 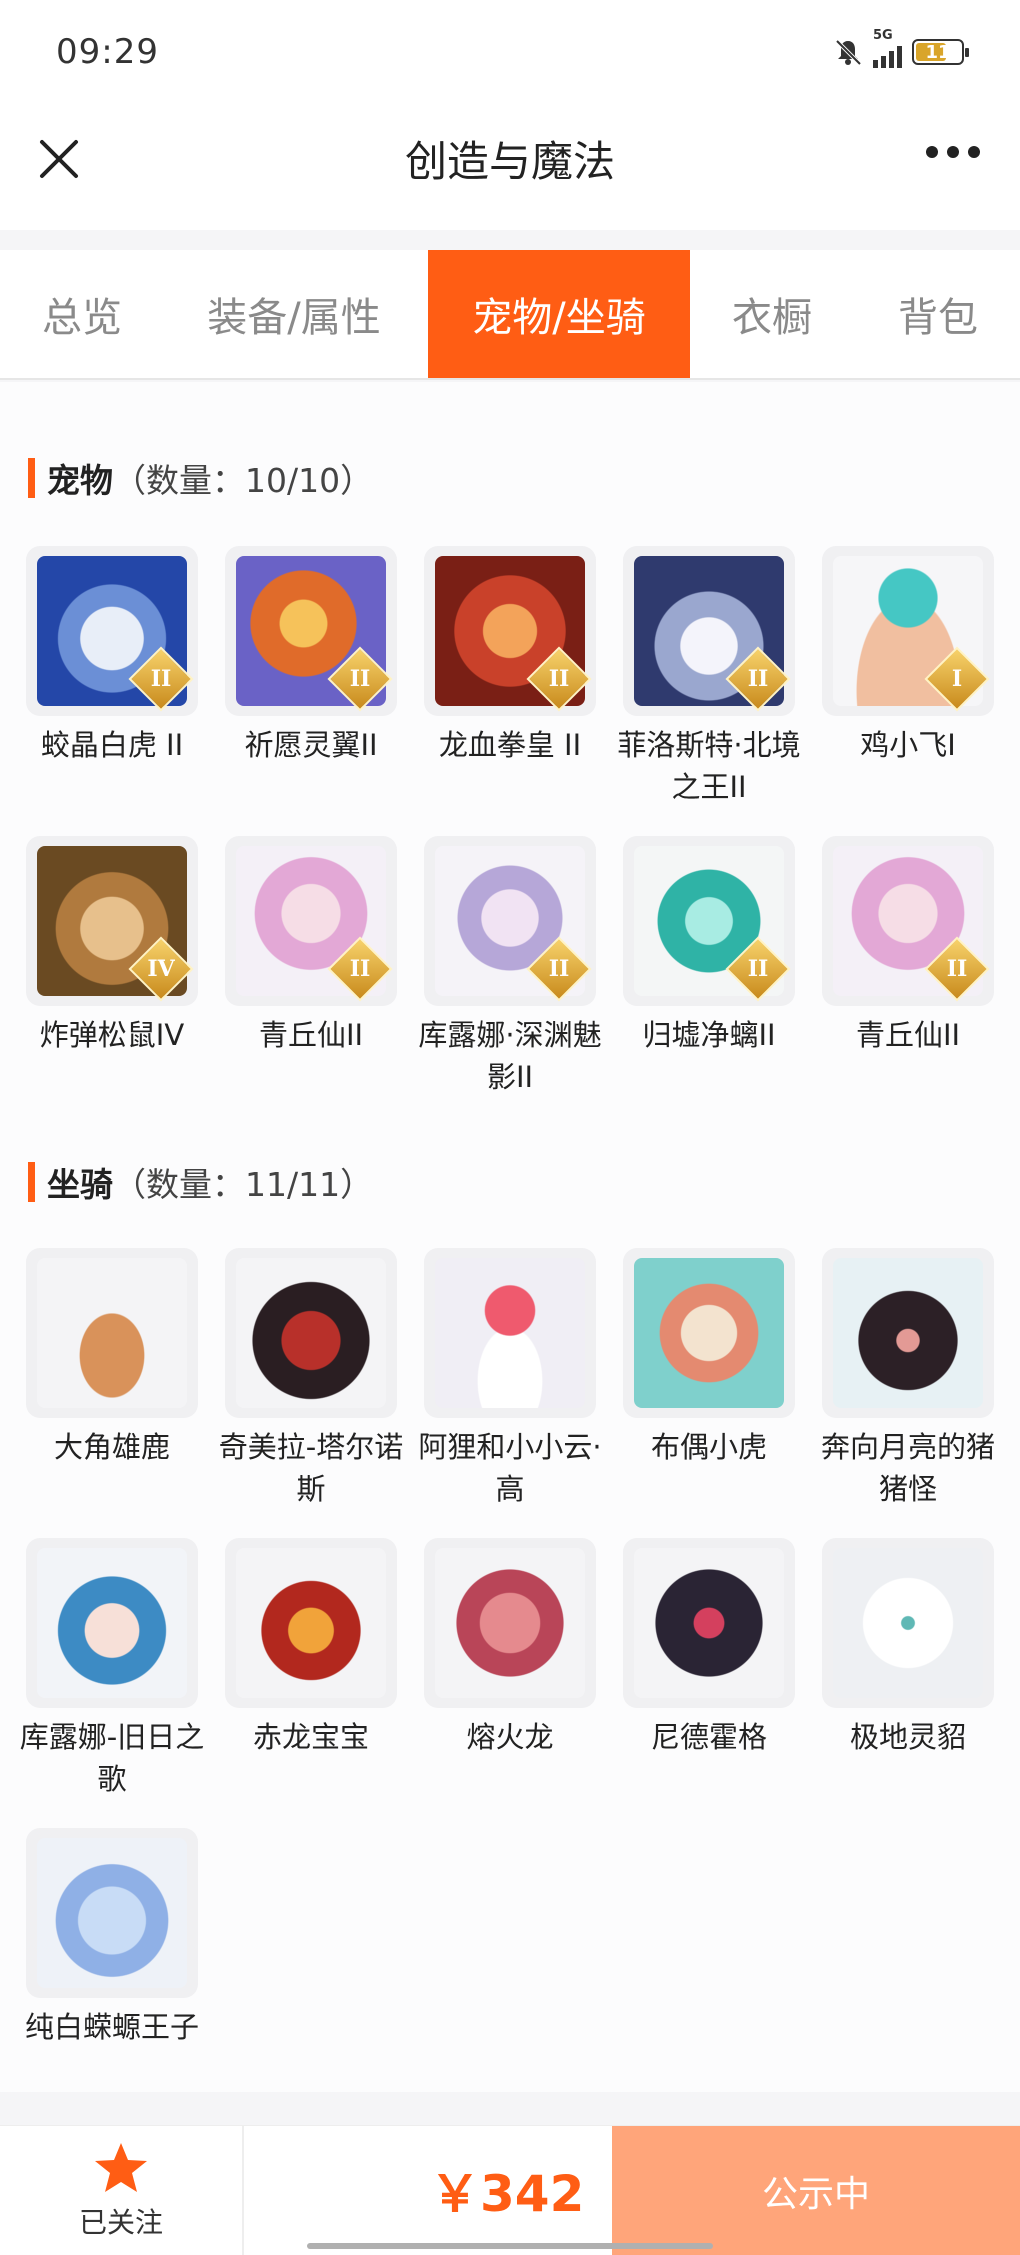 What do you see at coordinates (957, 679) in the screenshot?
I see `grade-badge-text: I` at bounding box center [957, 679].